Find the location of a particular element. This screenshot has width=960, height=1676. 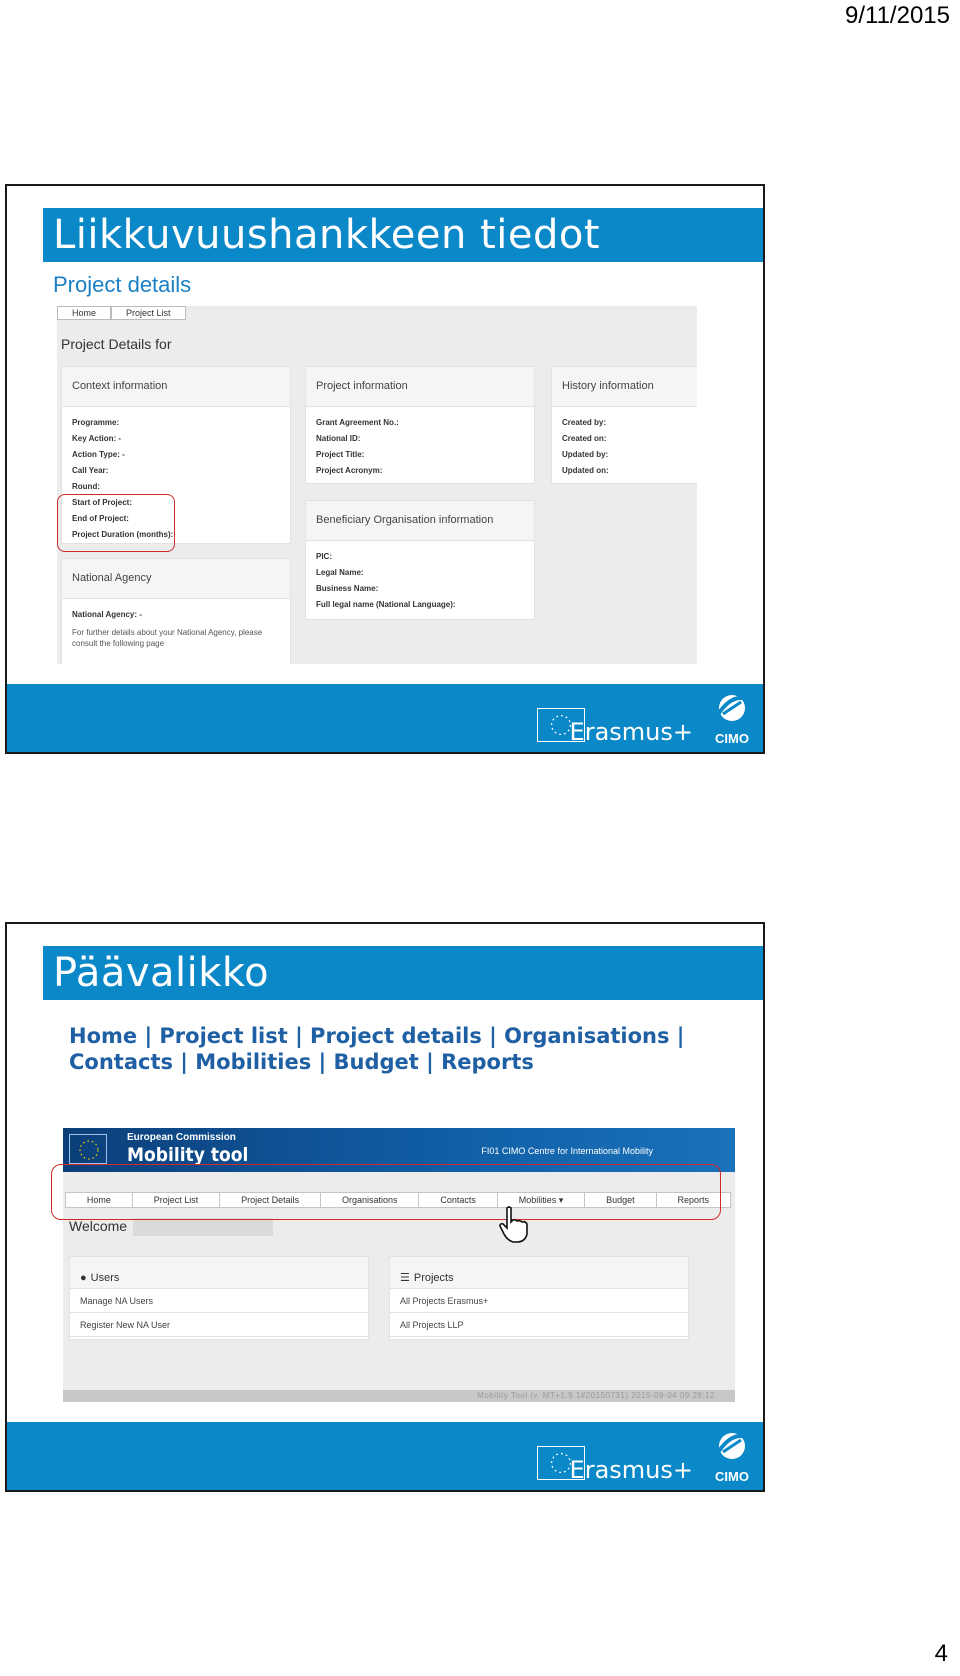

link-manage-na-users: Manage NA Users is located at coordinates (219, 1301).